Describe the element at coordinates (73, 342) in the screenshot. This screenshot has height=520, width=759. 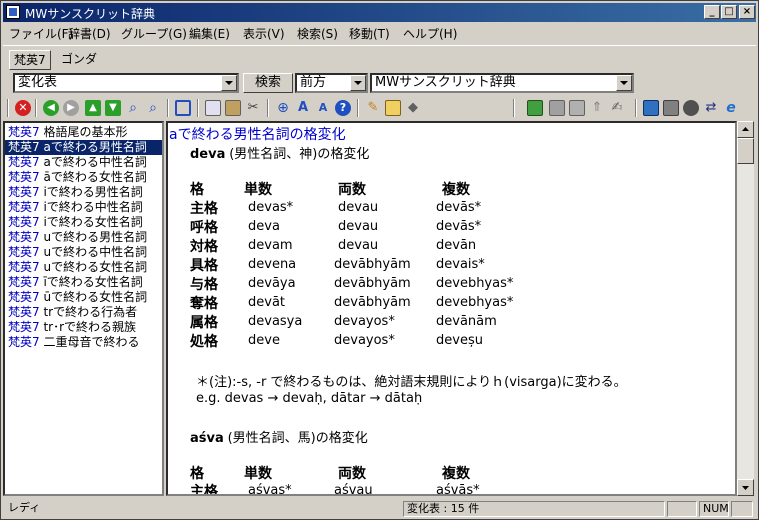
I see `list-item: 梵英7 二重母音で終わる` at that location.